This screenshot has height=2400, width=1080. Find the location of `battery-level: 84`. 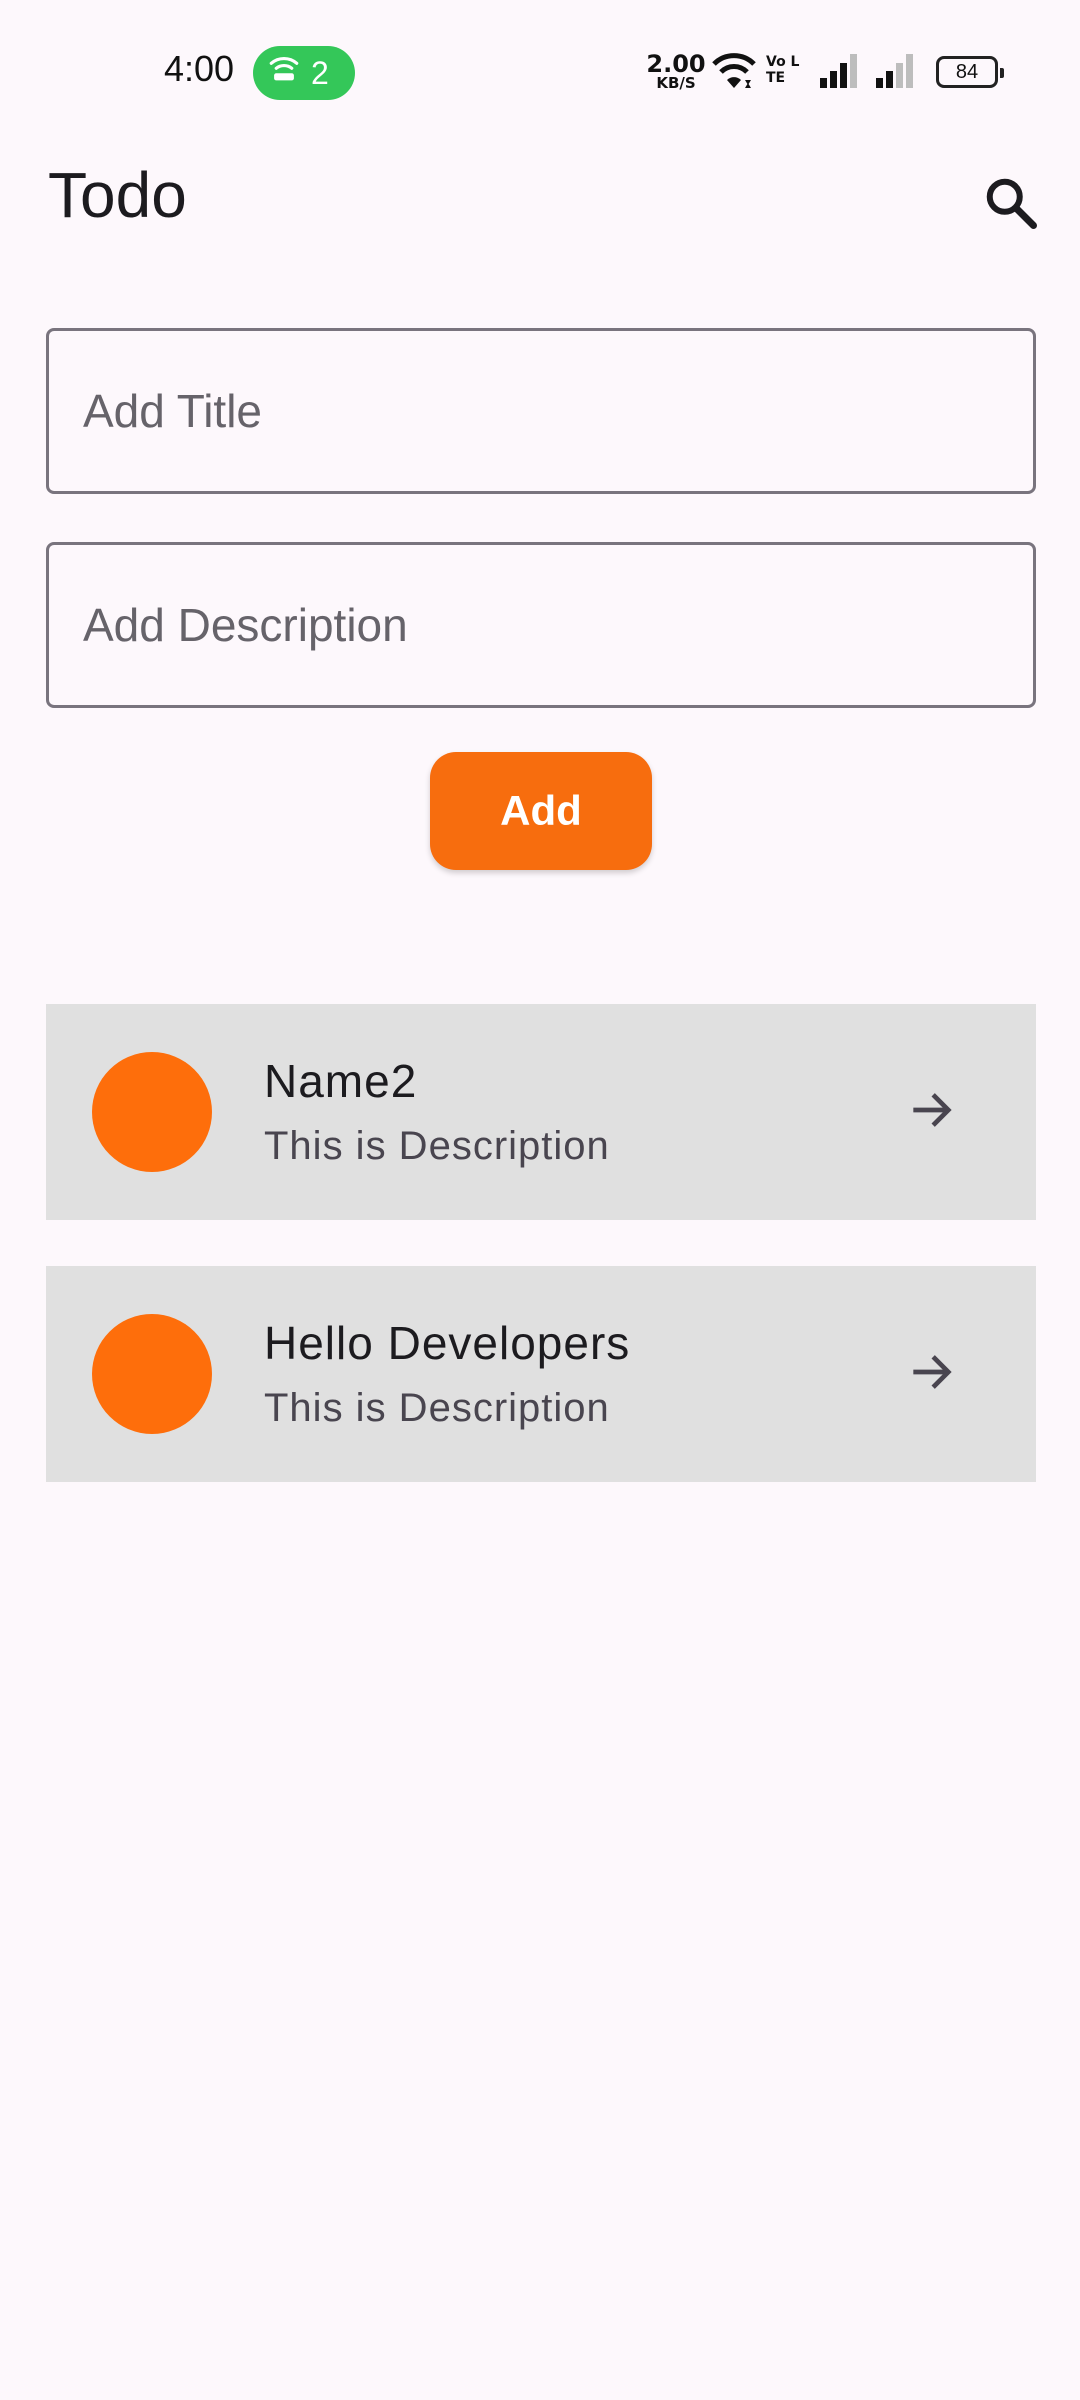

battery-level: 84 is located at coordinates (967, 71).